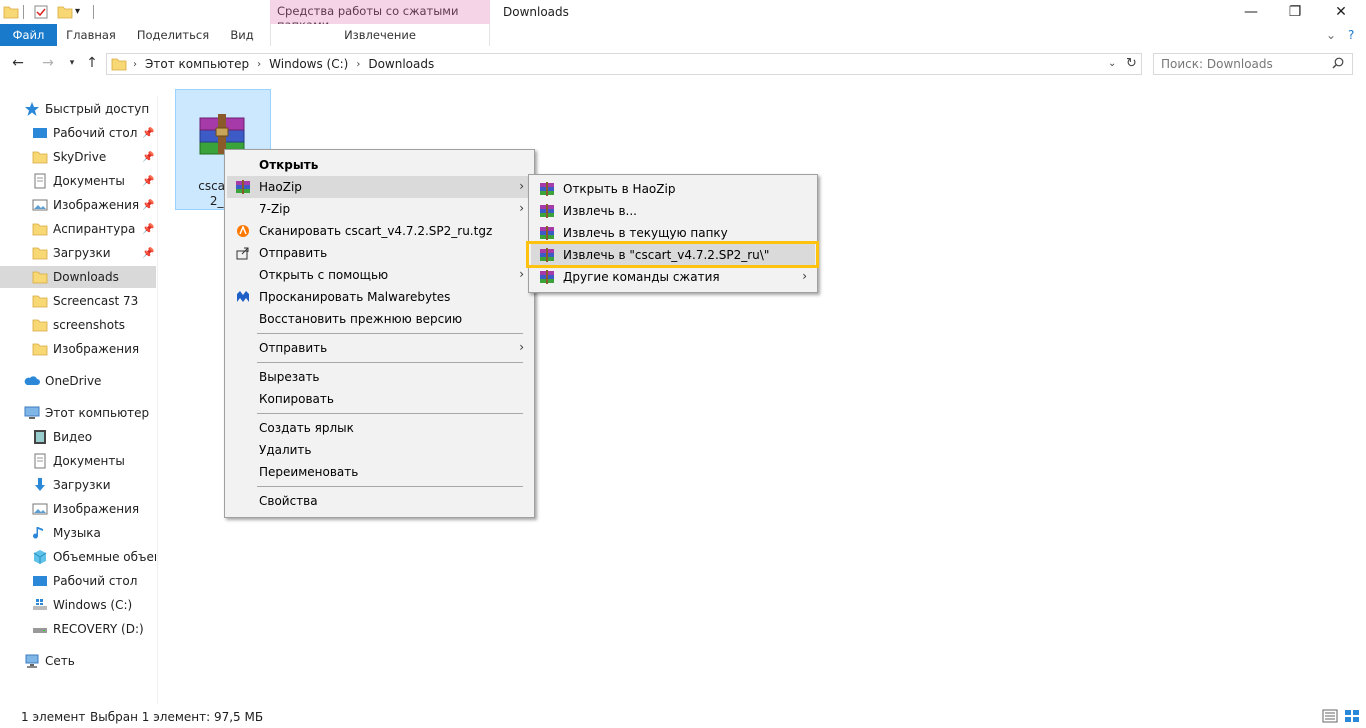  I want to click on submenu-item-other-commands: Другие команды сжатия ›, so click(673, 277).